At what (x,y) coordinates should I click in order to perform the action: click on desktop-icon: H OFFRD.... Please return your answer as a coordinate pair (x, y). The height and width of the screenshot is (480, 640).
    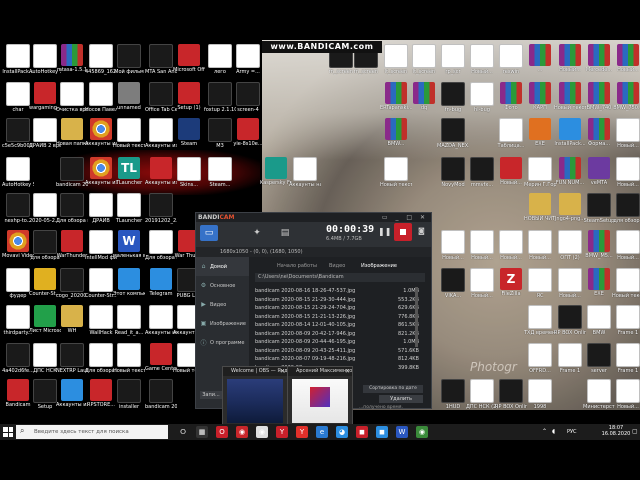
    Looking at the image, I should click on (540, 358).